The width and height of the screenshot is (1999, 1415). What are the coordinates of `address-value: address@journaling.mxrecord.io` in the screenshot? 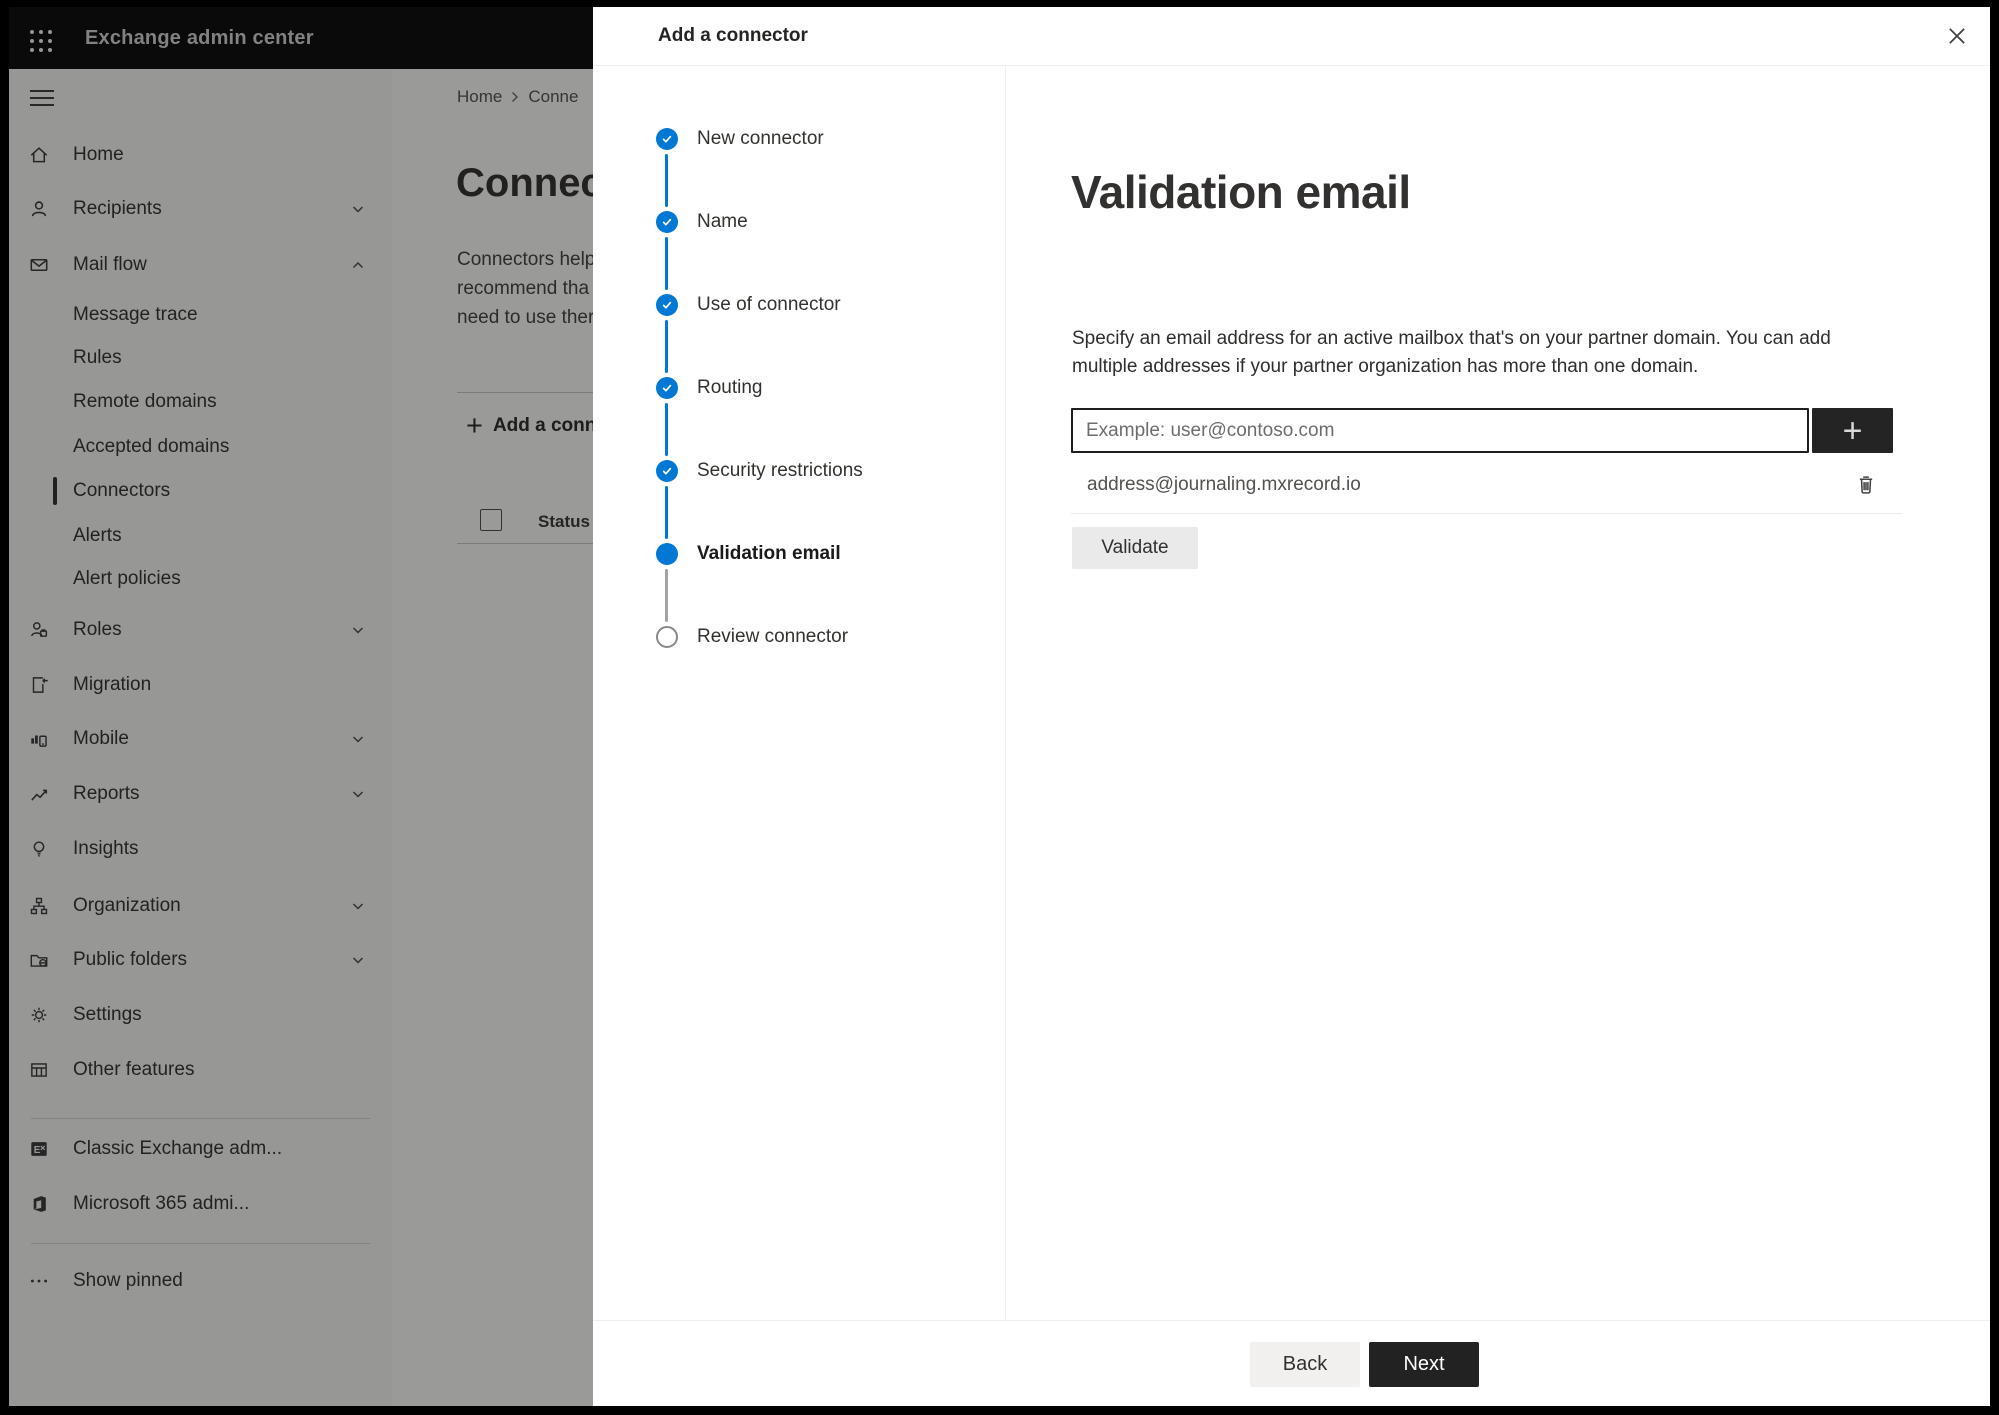 It's located at (1224, 484).